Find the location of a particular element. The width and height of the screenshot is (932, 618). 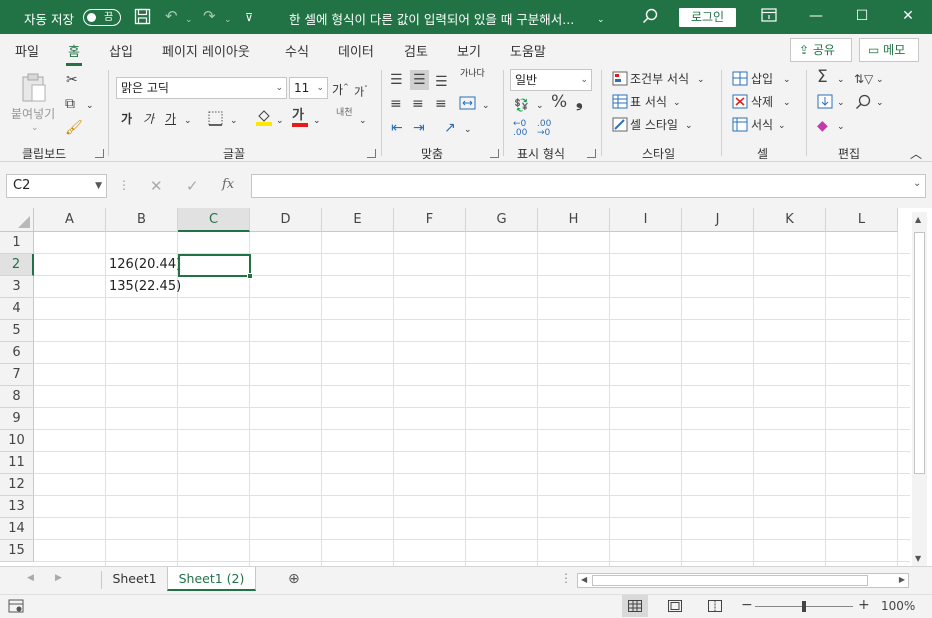

increase-decimal-icon: ←0.00 is located at coordinates (520, 129).